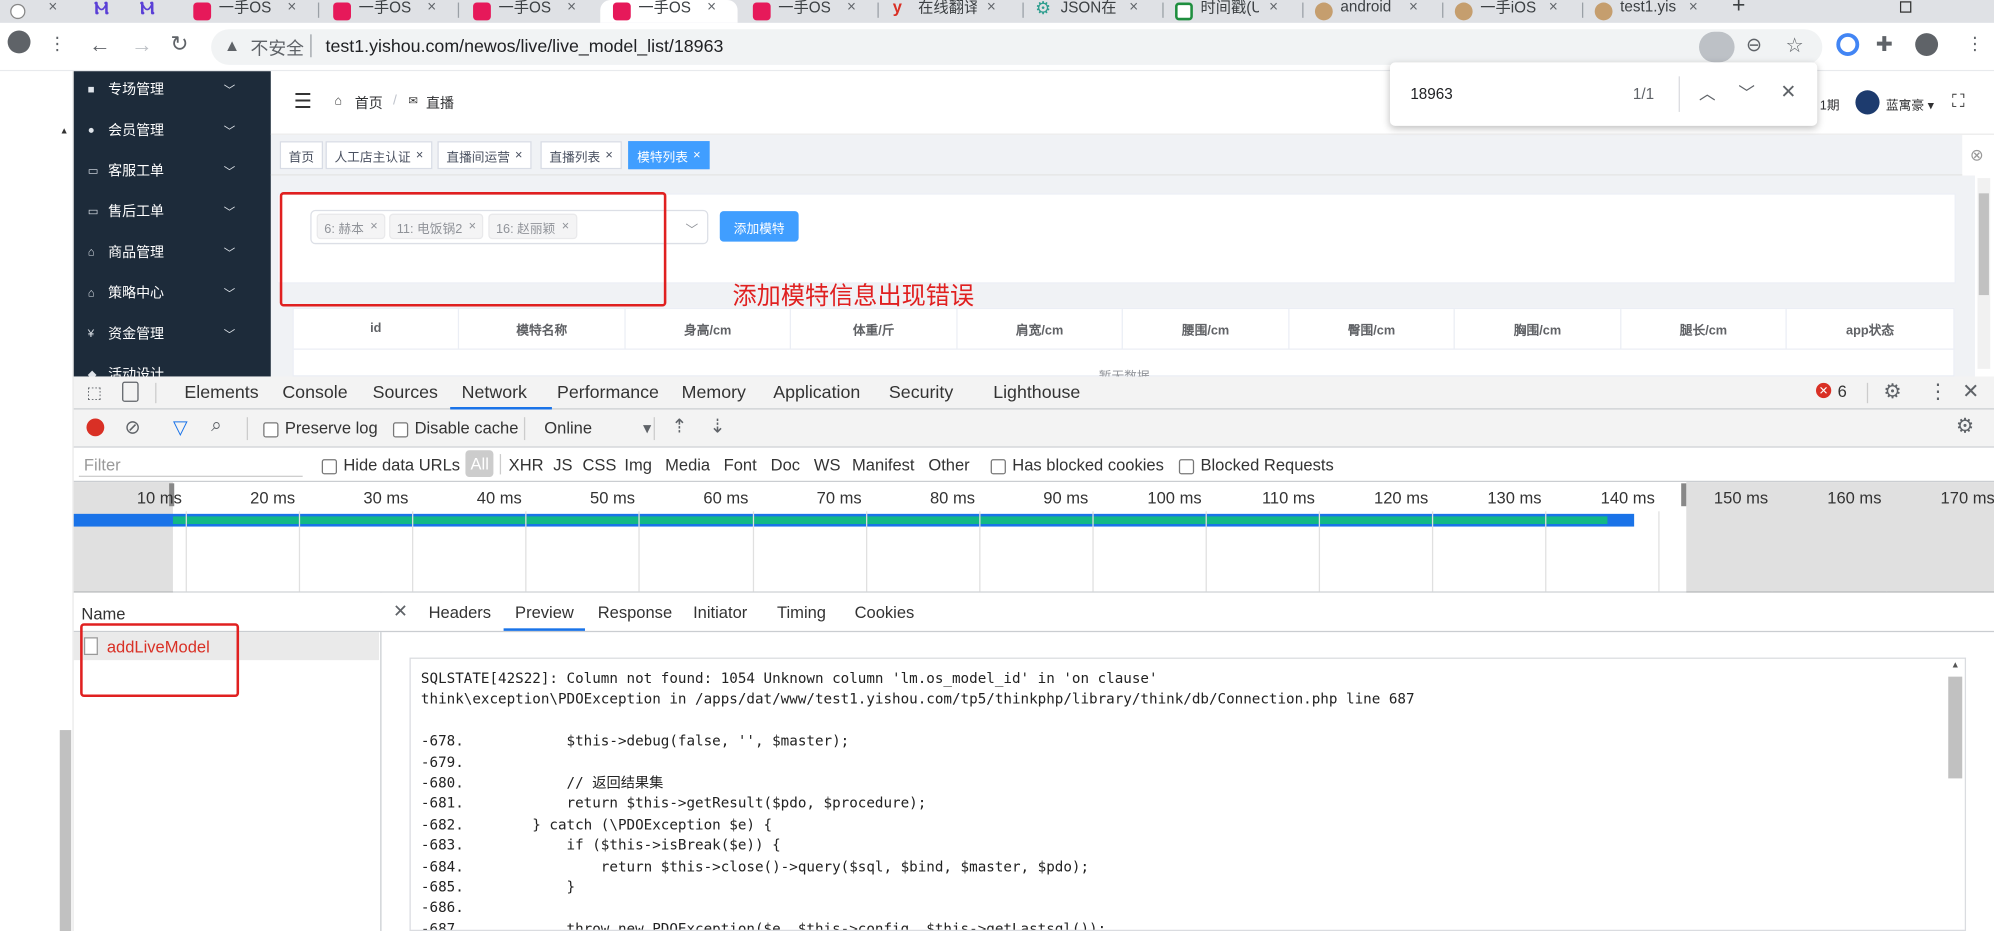 This screenshot has width=1994, height=931. I want to click on preview-scrollbar-thumb, so click(1955, 727).